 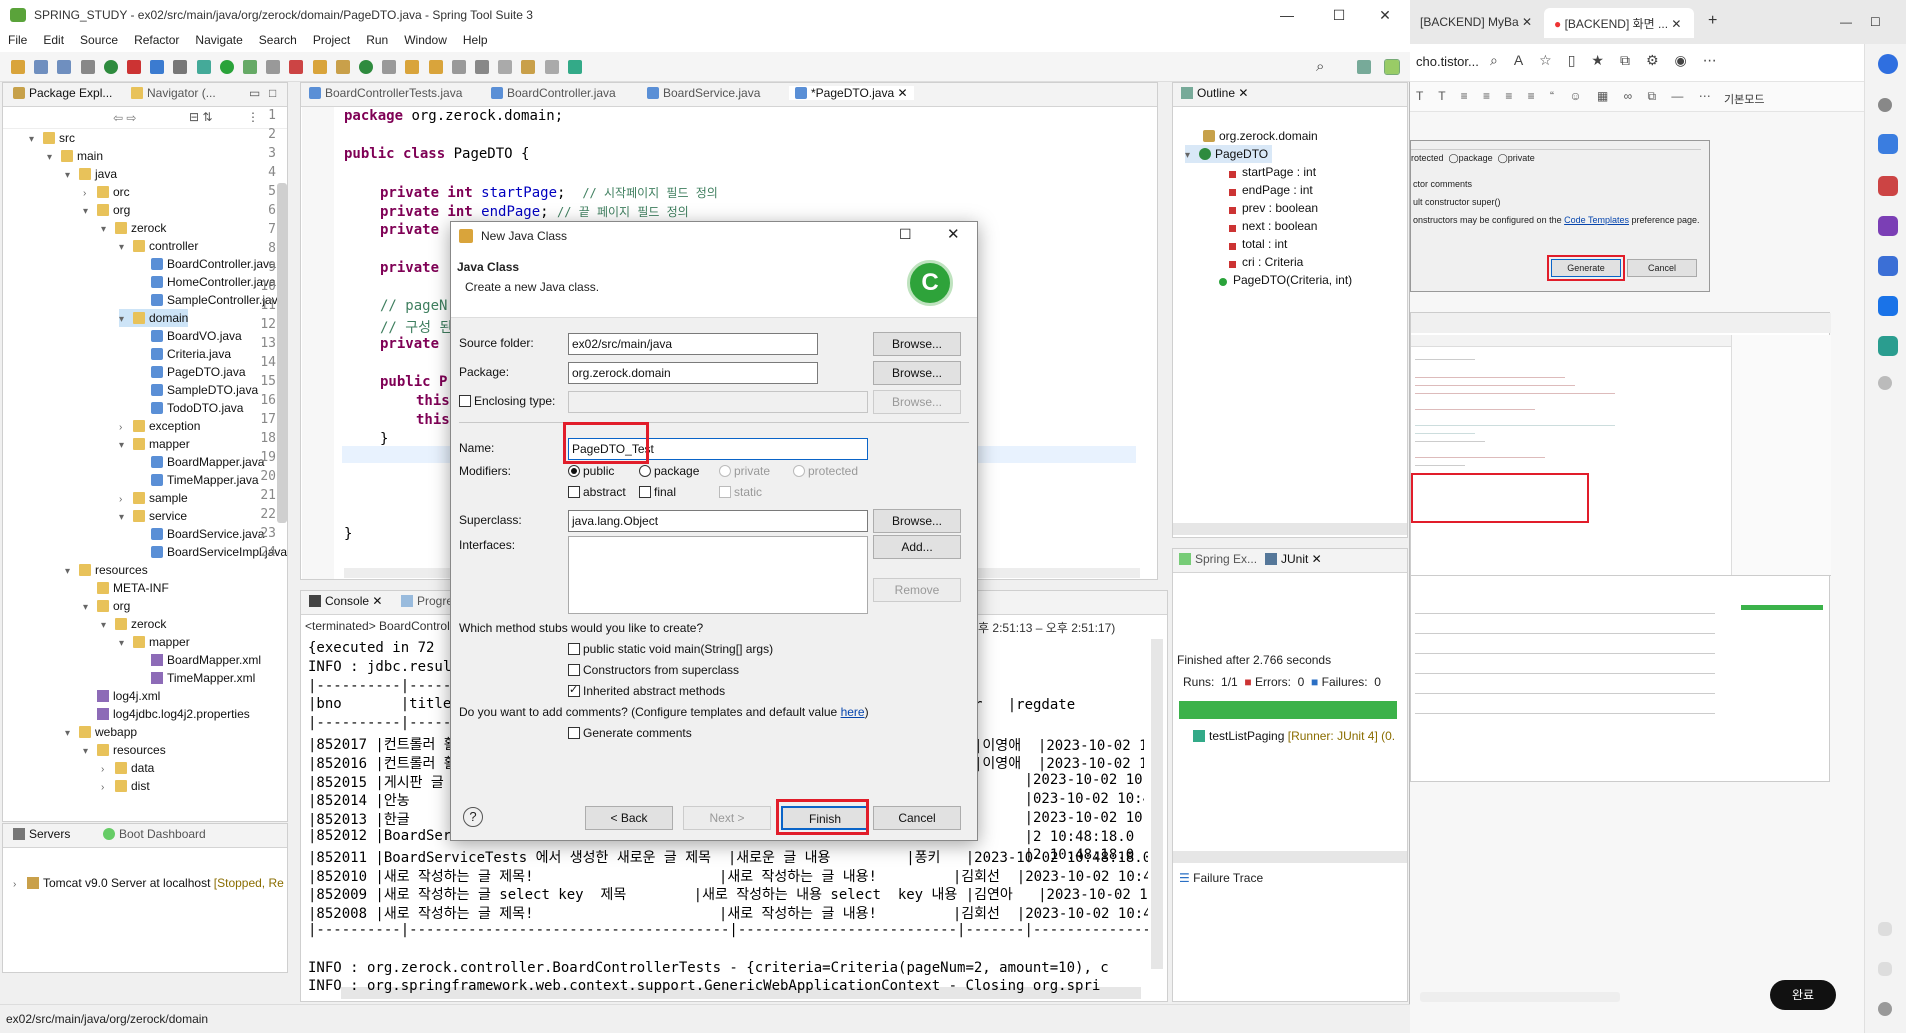 I want to click on forward-icon, so click(x=551, y=67).